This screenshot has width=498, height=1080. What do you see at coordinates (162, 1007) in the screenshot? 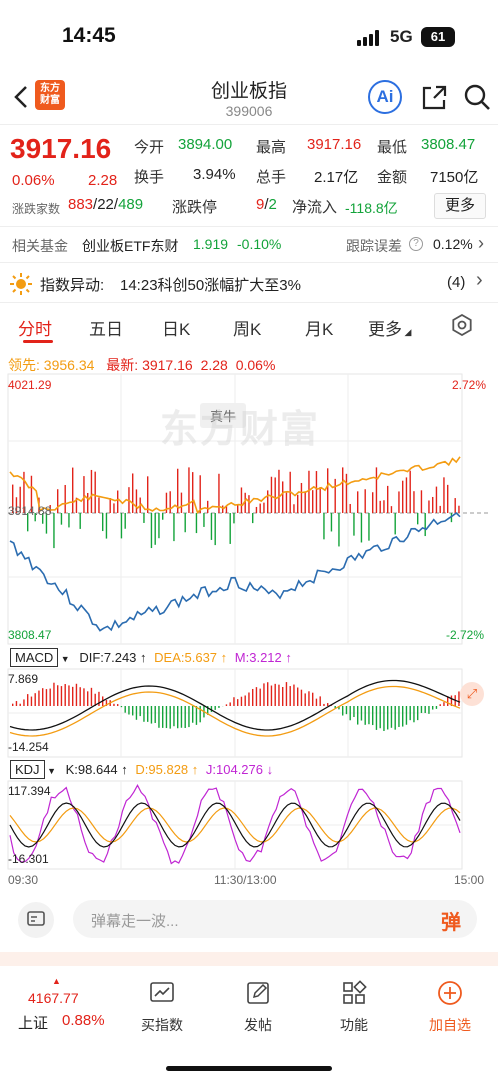
I see `buy-index-tab: 买指数` at bounding box center [162, 1007].